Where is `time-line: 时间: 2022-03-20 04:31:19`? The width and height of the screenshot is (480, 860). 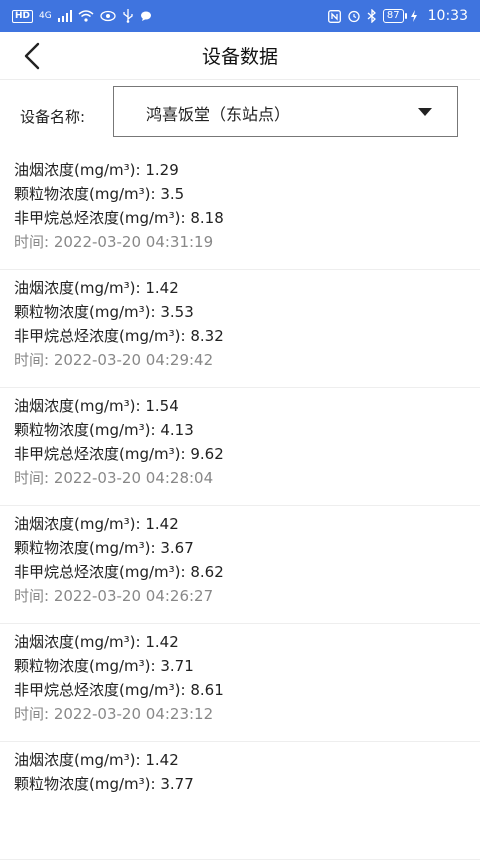 time-line: 时间: 2022-03-20 04:31:19 is located at coordinates (240, 242).